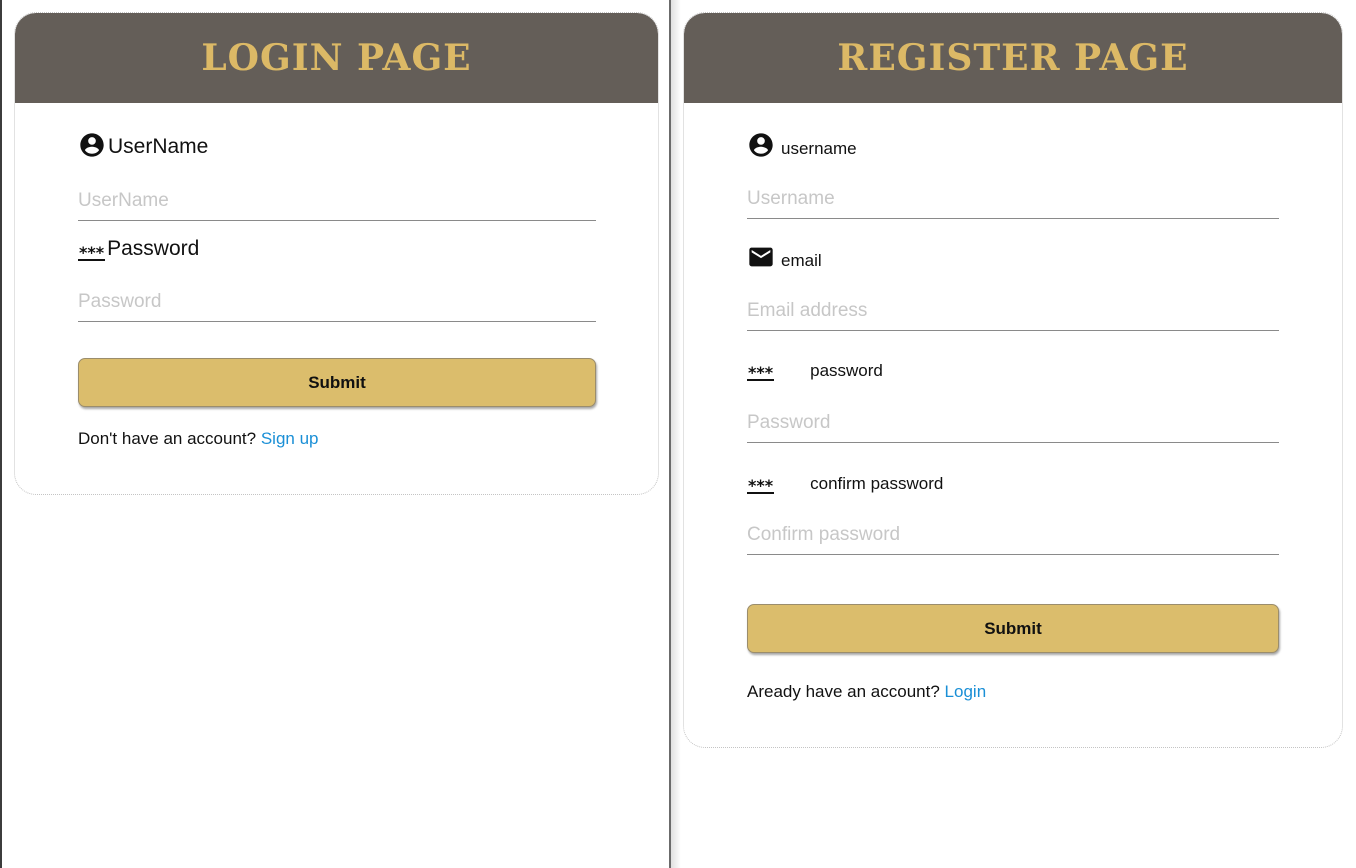 This screenshot has width=1356, height=868. What do you see at coordinates (337, 382) in the screenshot?
I see `login-submit-button: Submit` at bounding box center [337, 382].